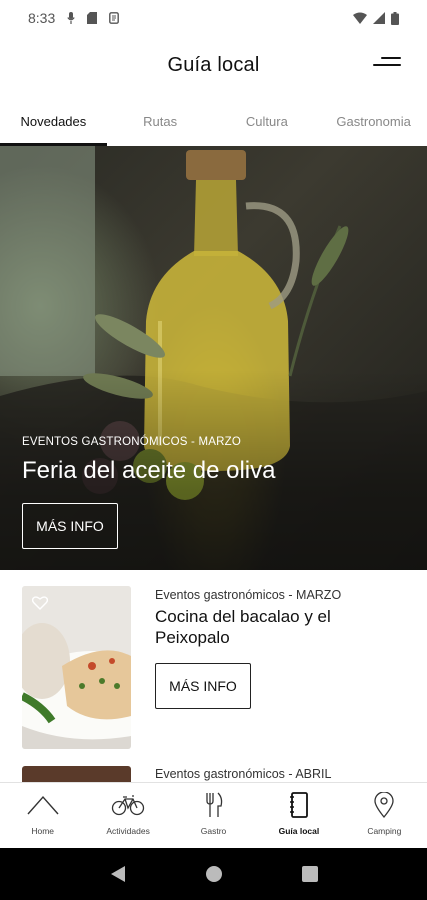  What do you see at coordinates (213, 18) in the screenshot?
I see `status-bar: 8:33` at bounding box center [213, 18].